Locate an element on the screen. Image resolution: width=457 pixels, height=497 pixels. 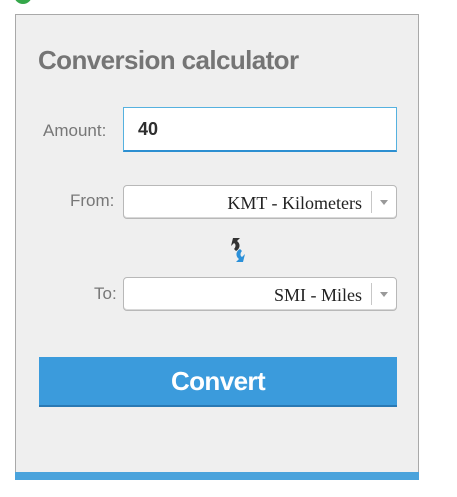
swap-units-button is located at coordinates (238, 250).